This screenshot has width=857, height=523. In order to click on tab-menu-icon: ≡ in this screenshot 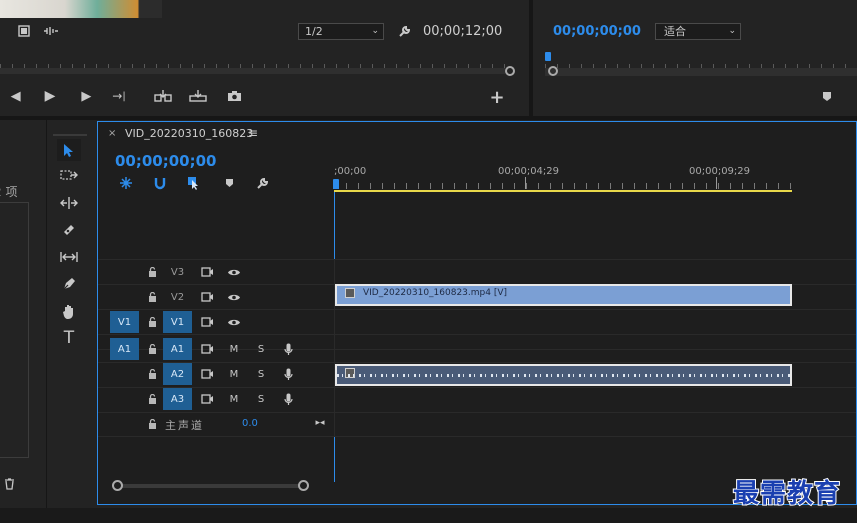, I will do `click(253, 133)`.